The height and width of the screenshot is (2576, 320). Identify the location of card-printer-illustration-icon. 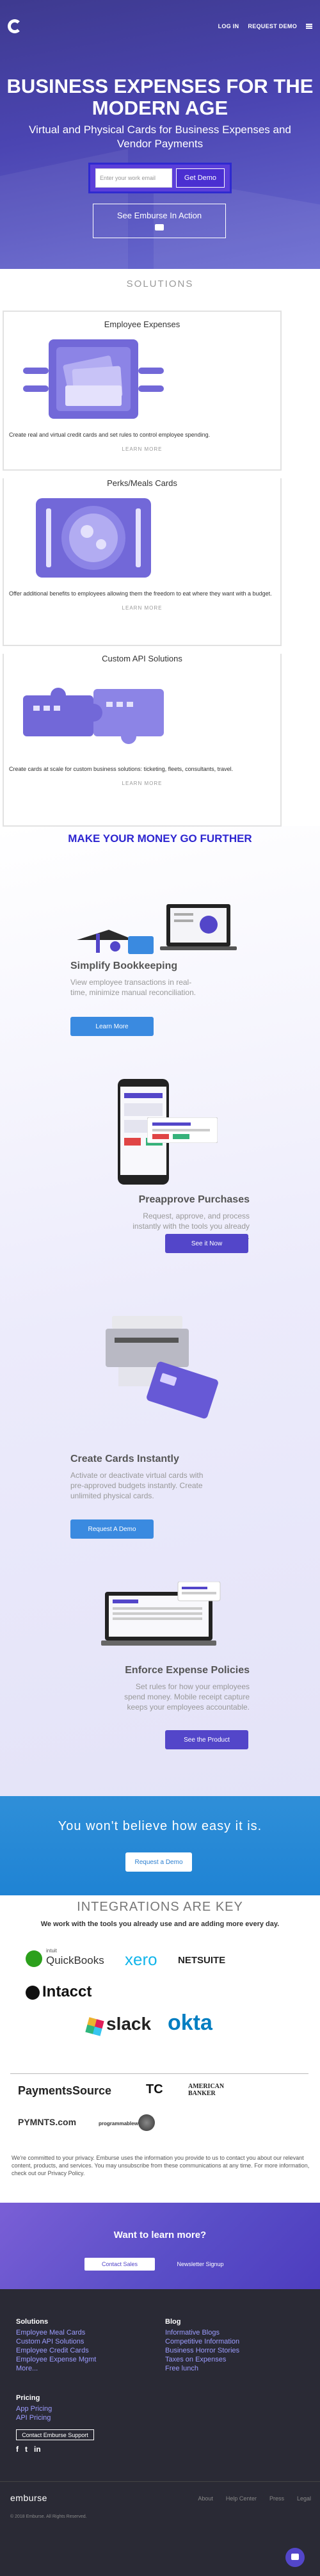
(162, 1367).